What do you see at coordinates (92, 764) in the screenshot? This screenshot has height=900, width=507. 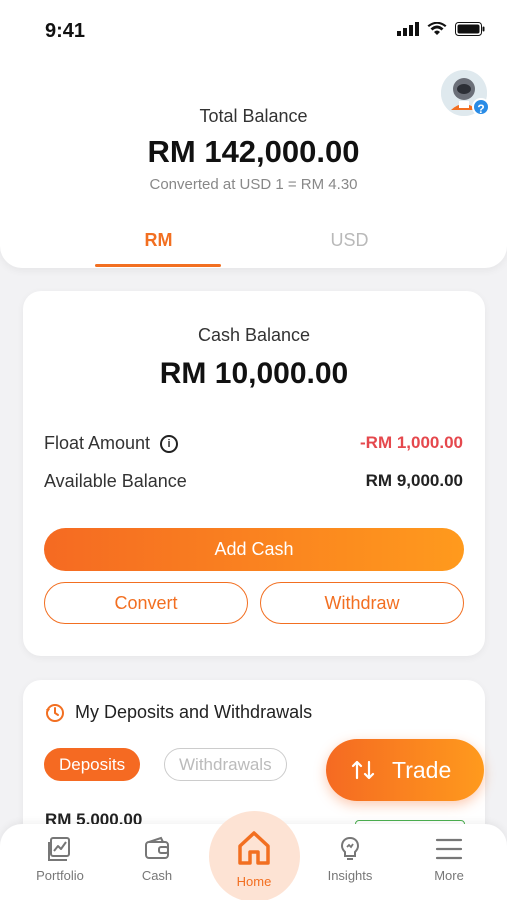 I see `chip-deposits: Deposits` at bounding box center [92, 764].